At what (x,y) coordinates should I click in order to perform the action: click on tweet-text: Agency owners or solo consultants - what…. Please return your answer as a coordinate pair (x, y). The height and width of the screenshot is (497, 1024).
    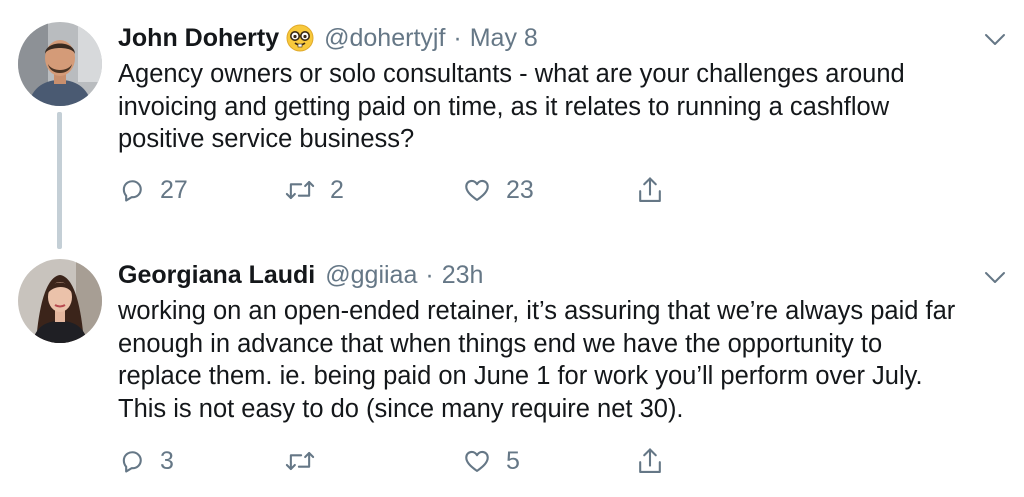
    Looking at the image, I should click on (511, 106).